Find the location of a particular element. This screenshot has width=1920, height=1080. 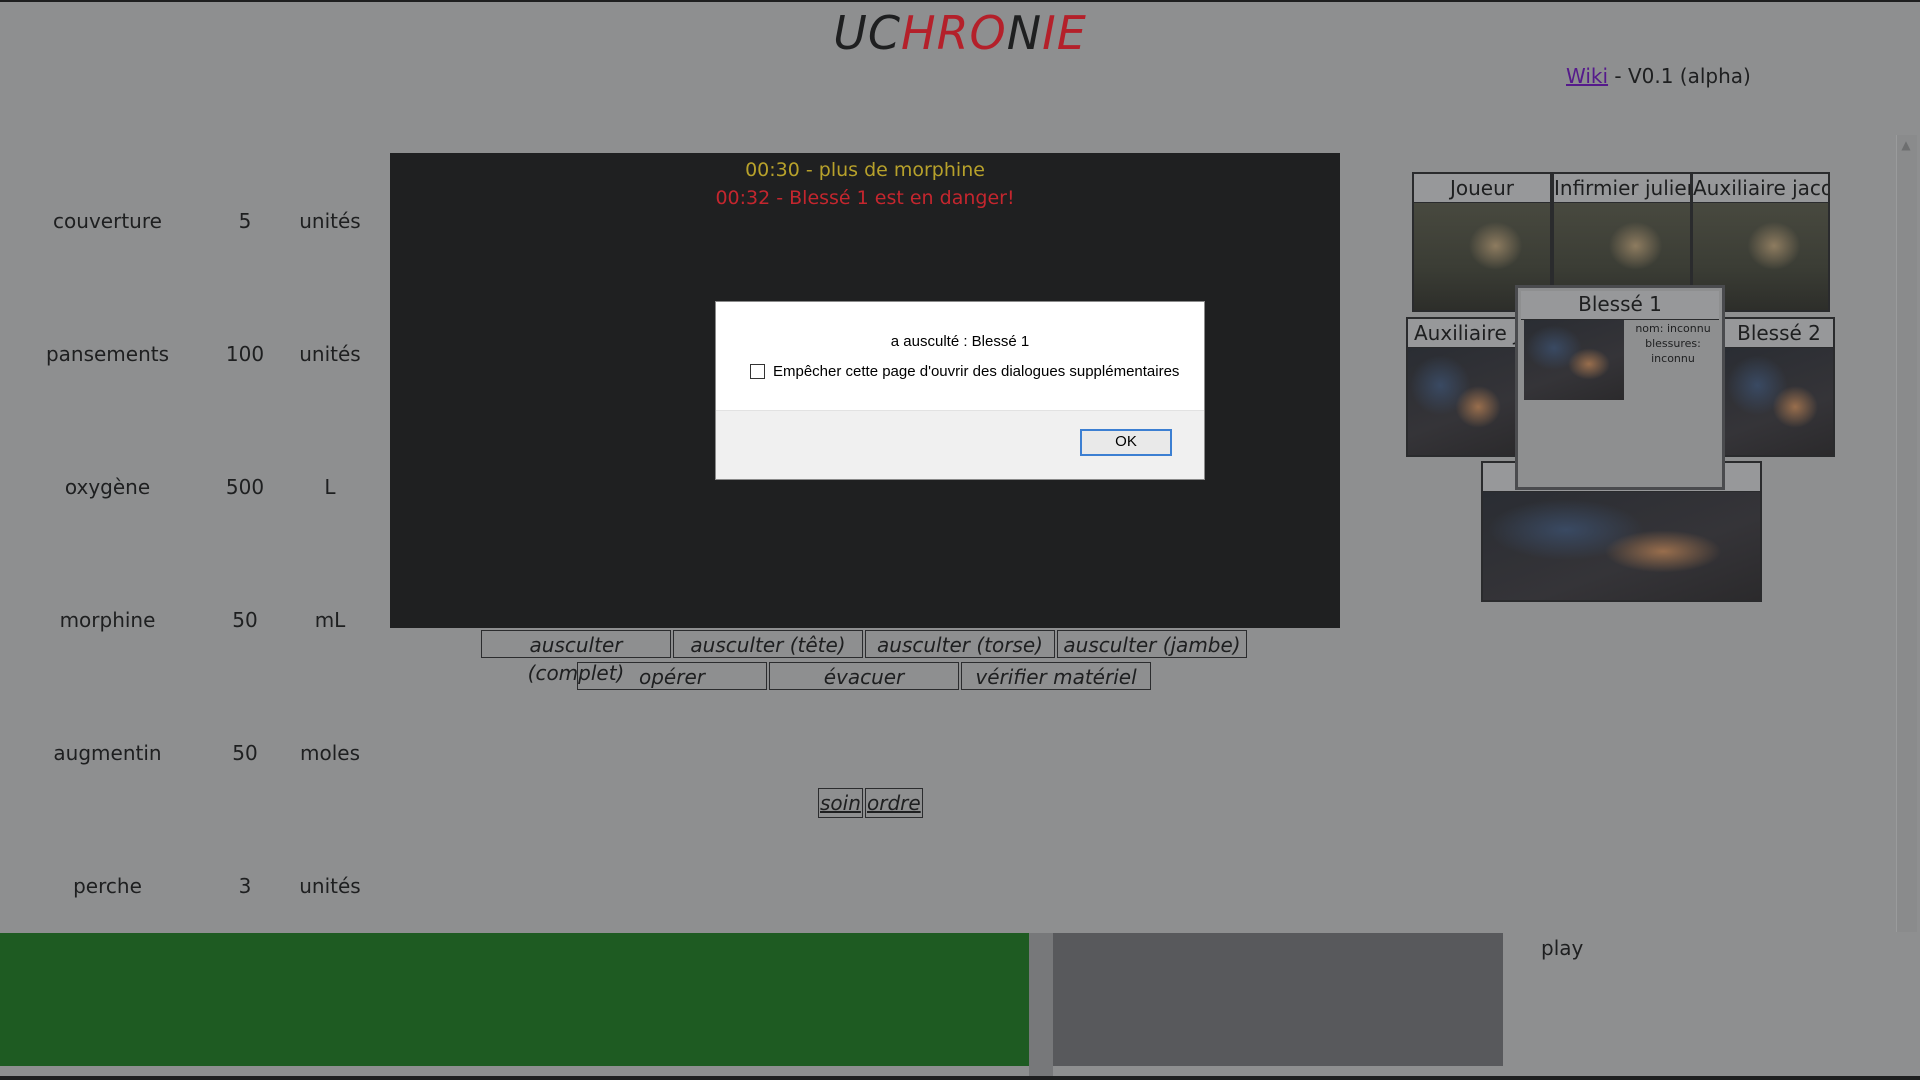

resource-row: pansements 100 unités is located at coordinates (190, 362).